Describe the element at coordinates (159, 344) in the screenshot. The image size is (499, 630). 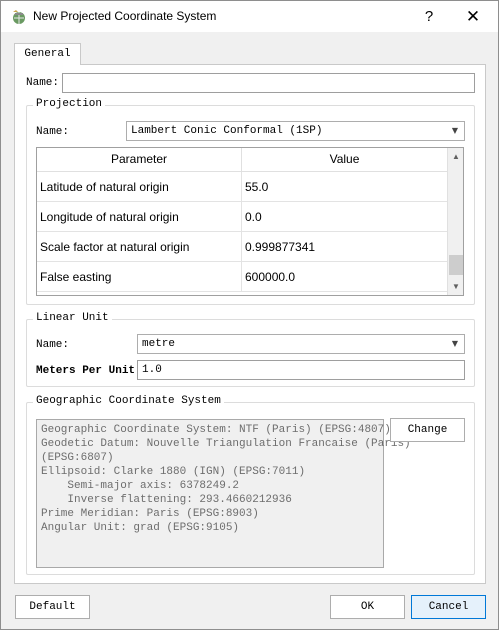
I see `linear-unit-value: metre` at that location.